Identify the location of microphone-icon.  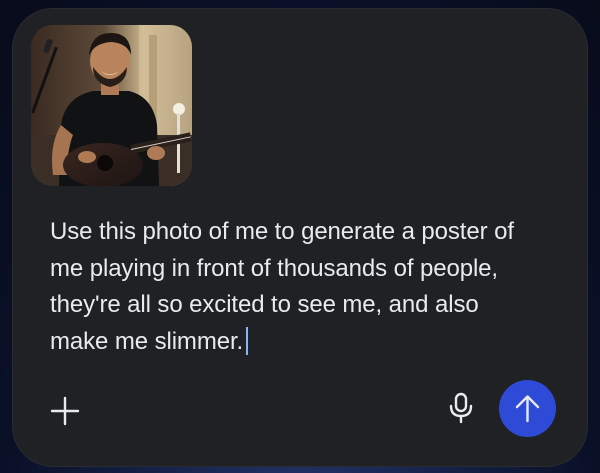
(461, 408).